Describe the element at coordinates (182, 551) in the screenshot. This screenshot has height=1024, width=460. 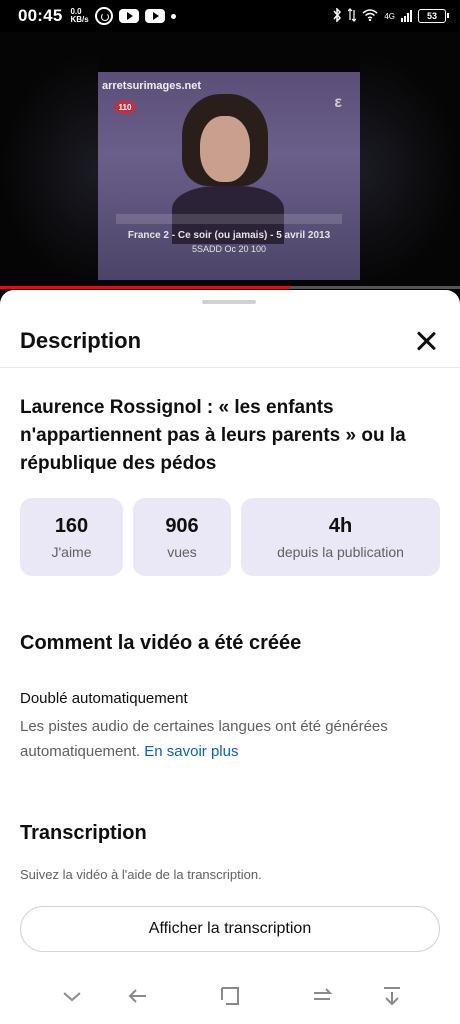
I see `views-label: vues` at that location.